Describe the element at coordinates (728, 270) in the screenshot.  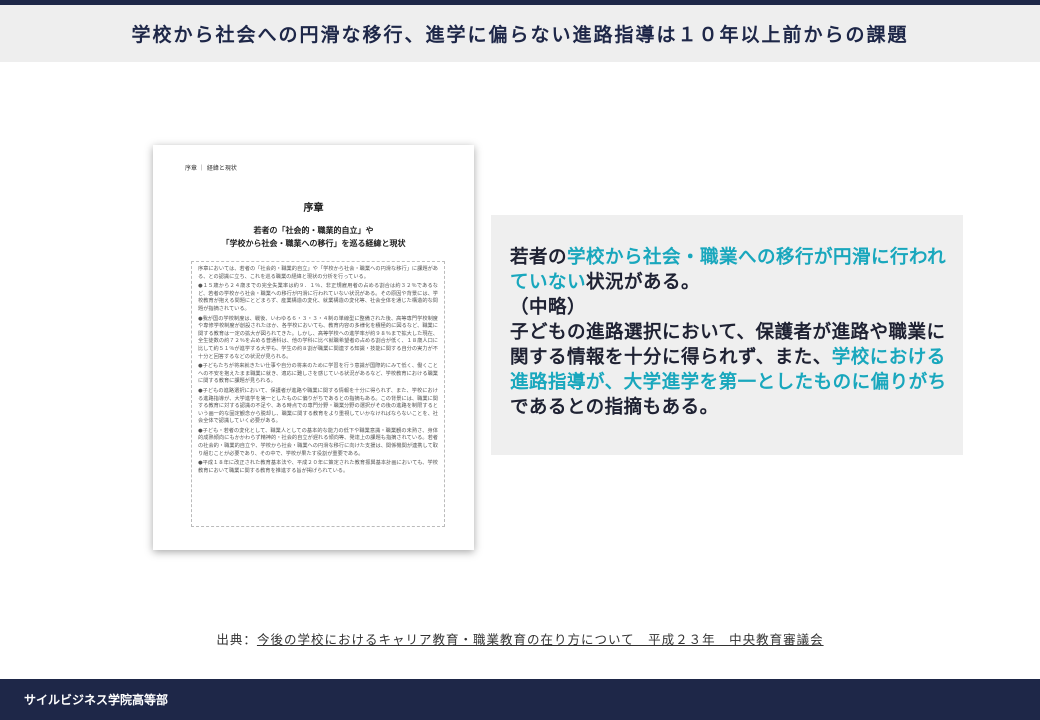
I see `quote-highlight: 学校から社会・職業への移行が円滑に行われていない` at that location.